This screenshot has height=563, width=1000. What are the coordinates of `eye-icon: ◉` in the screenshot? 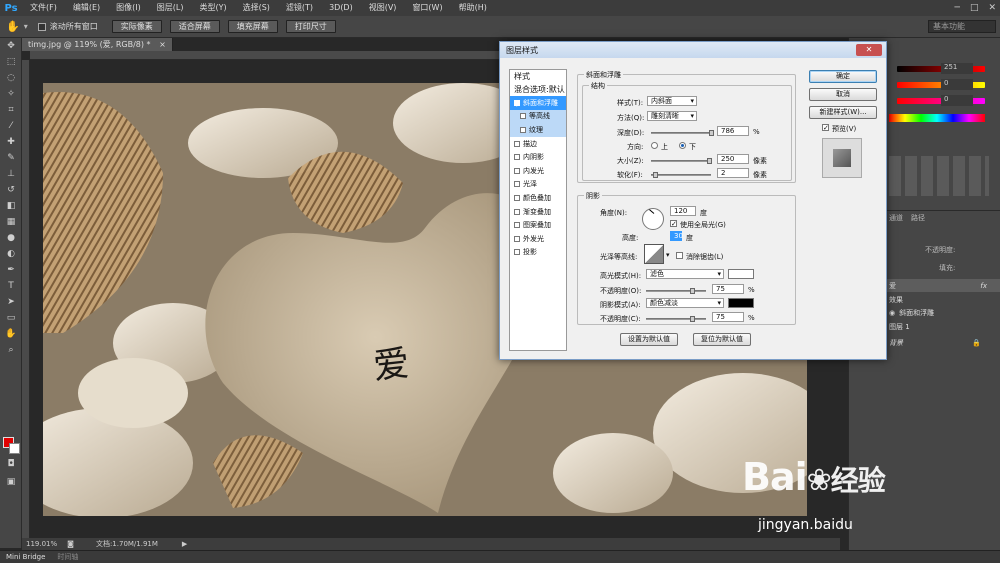 It's located at (892, 313).